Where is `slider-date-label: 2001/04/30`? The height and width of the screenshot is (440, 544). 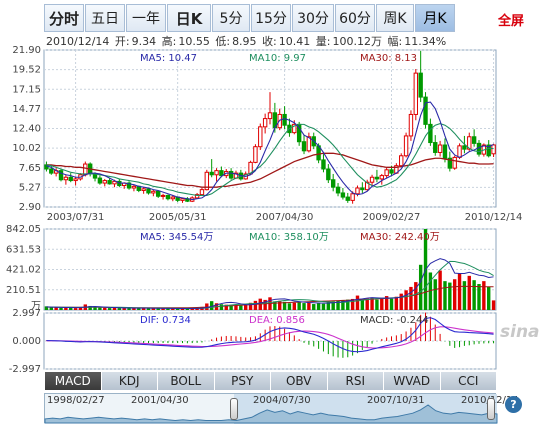 slider-date-label: 2001/04/30 is located at coordinates (160, 400).